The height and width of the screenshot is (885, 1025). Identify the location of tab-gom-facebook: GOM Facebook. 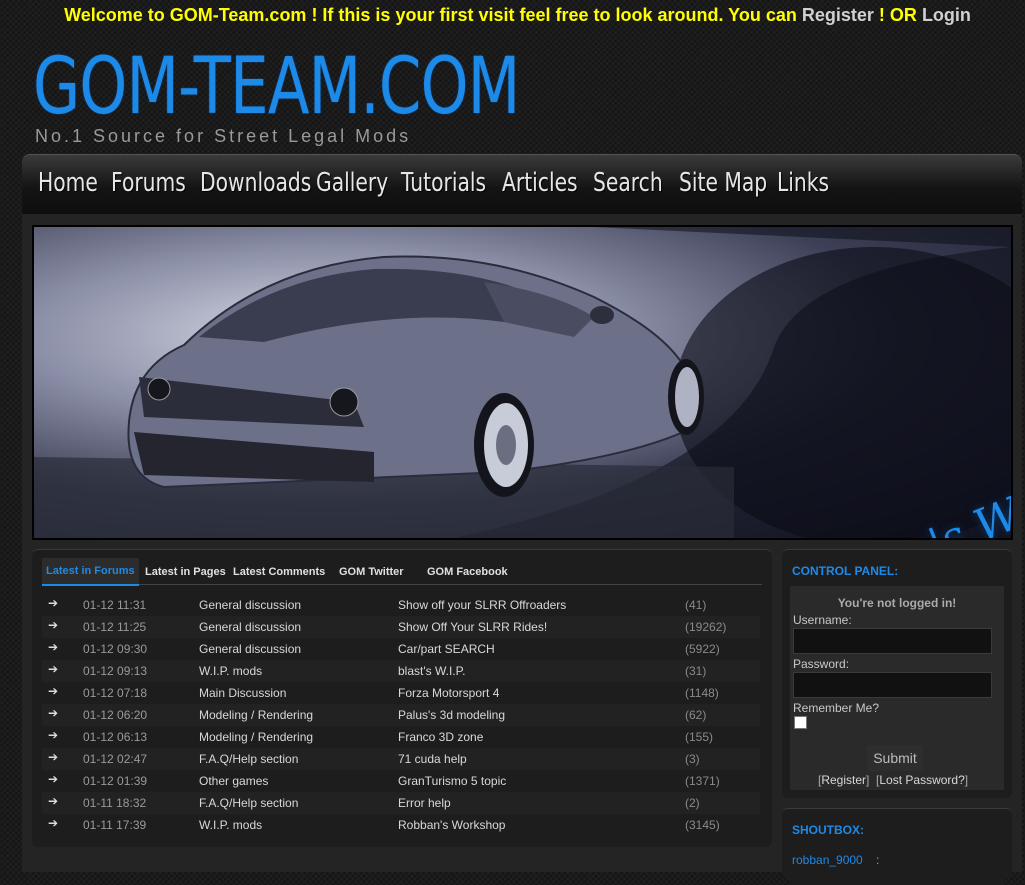
(467, 572).